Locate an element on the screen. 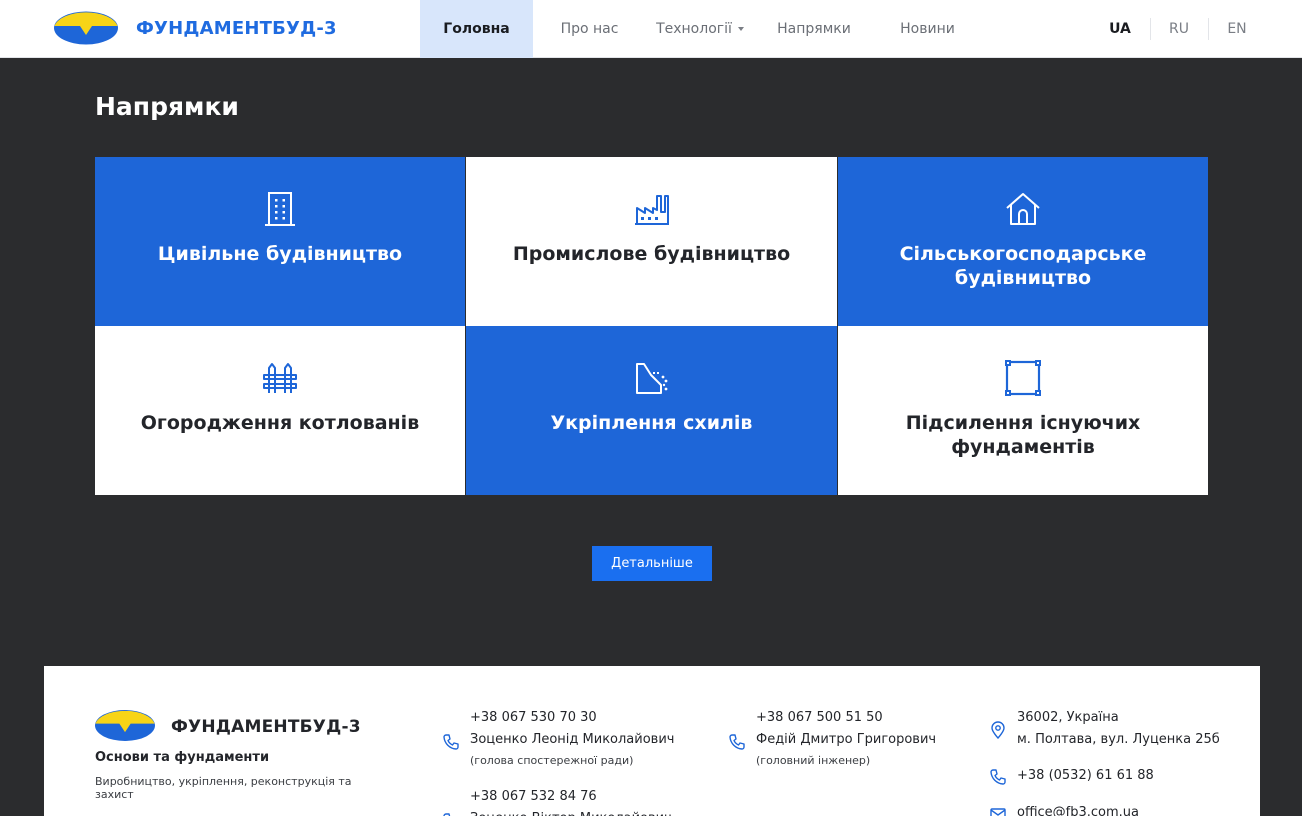 Image resolution: width=1302 pixels, height=816 pixels. mail-icon is located at coordinates (998, 812).